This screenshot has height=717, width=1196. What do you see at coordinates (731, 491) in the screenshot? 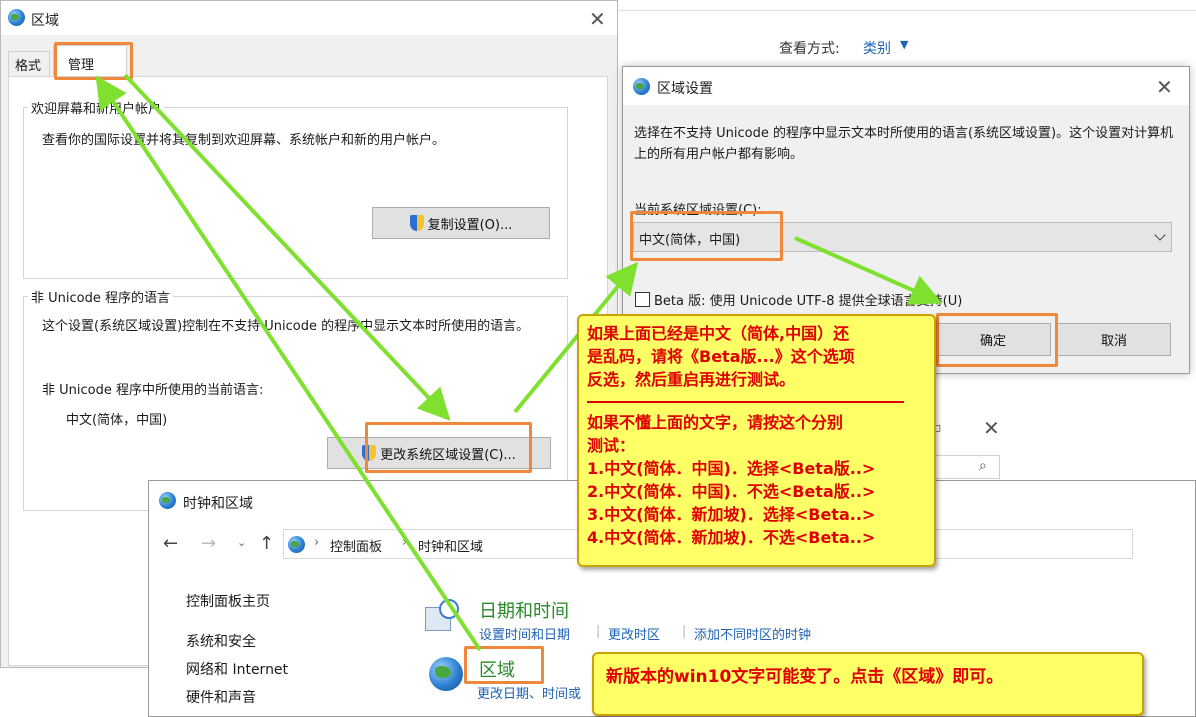
I see `callout-item: 2.中文(简体．中国)．不选<Beta版..>` at bounding box center [731, 491].